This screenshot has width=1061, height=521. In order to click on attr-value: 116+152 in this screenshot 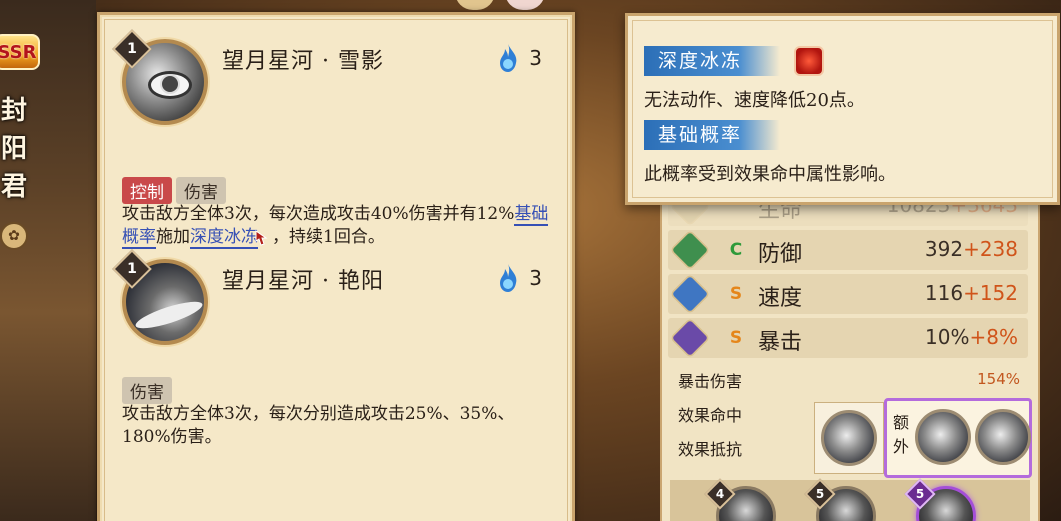, I will do `click(971, 293)`.